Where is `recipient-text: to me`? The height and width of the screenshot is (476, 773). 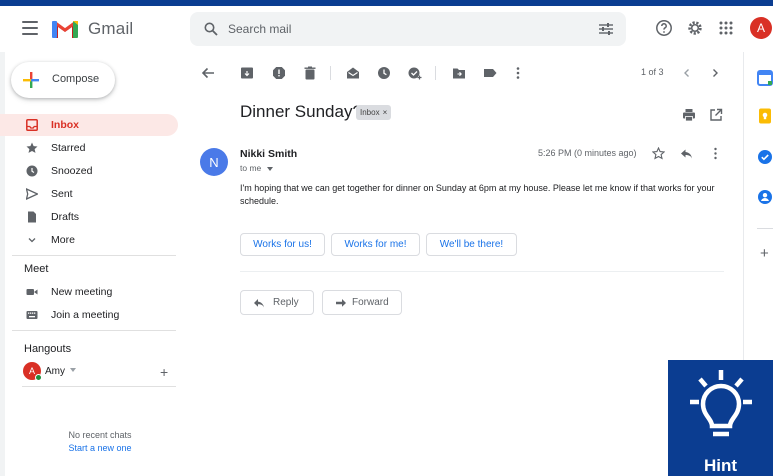 recipient-text: to me is located at coordinates (251, 168).